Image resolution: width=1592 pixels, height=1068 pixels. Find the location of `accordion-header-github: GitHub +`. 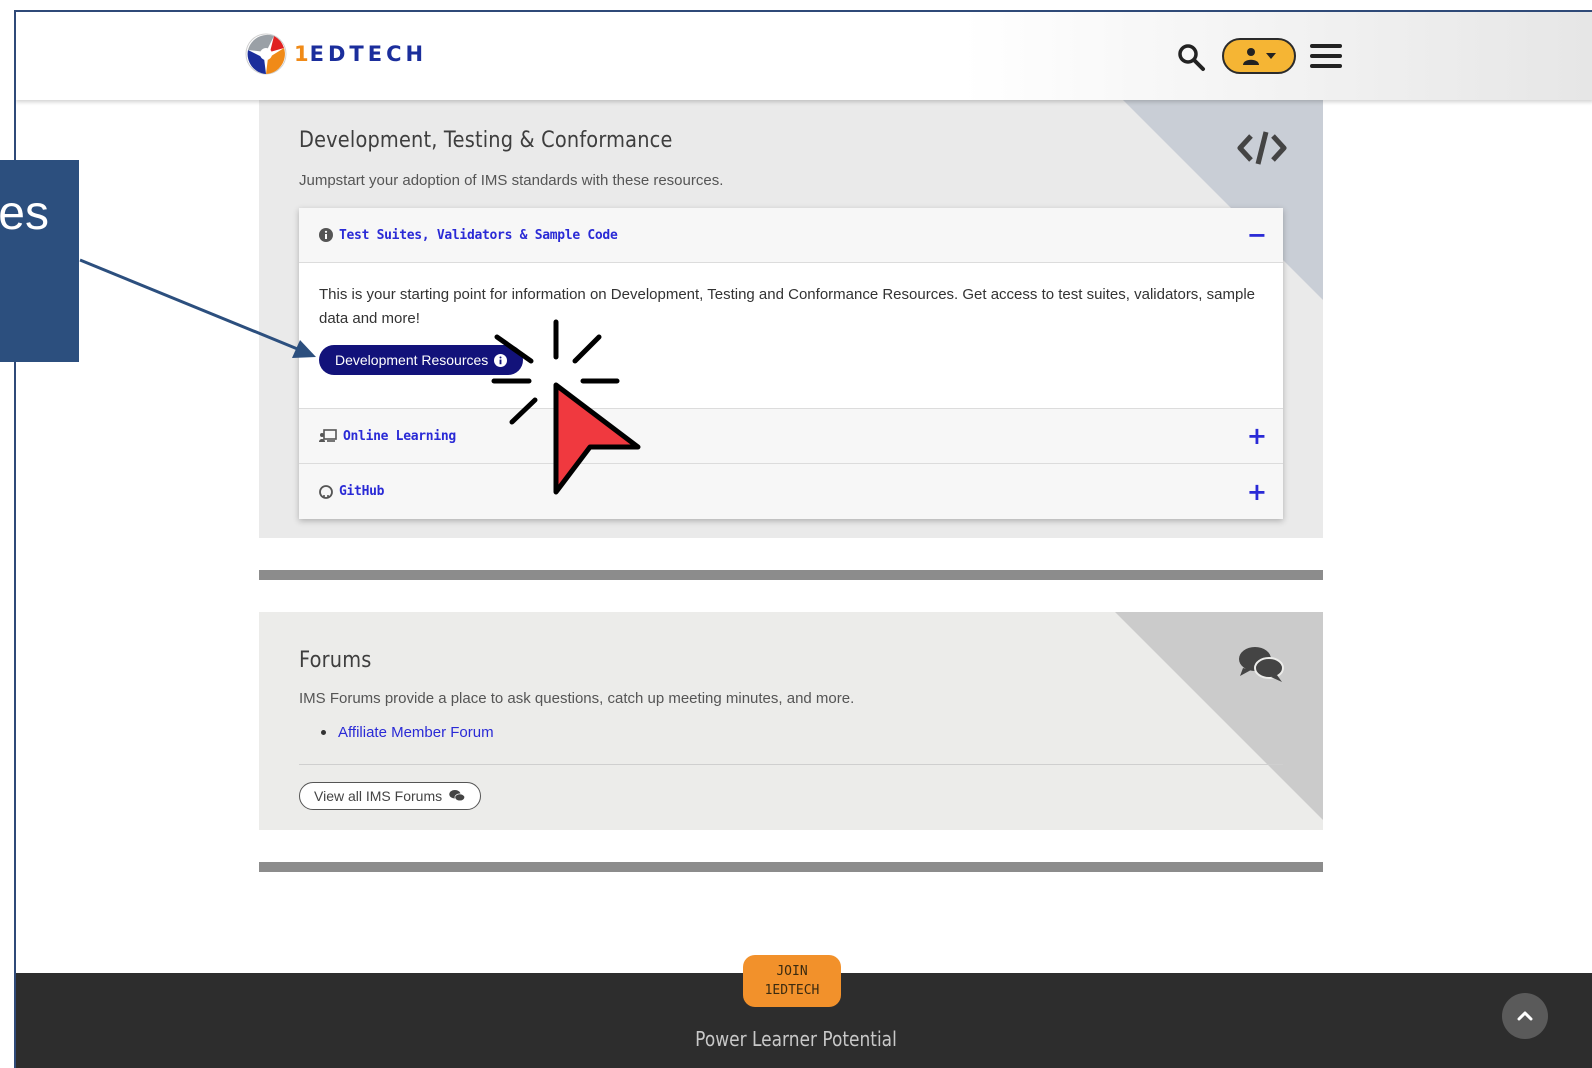

accordion-header-github: GitHub + is located at coordinates (791, 491).